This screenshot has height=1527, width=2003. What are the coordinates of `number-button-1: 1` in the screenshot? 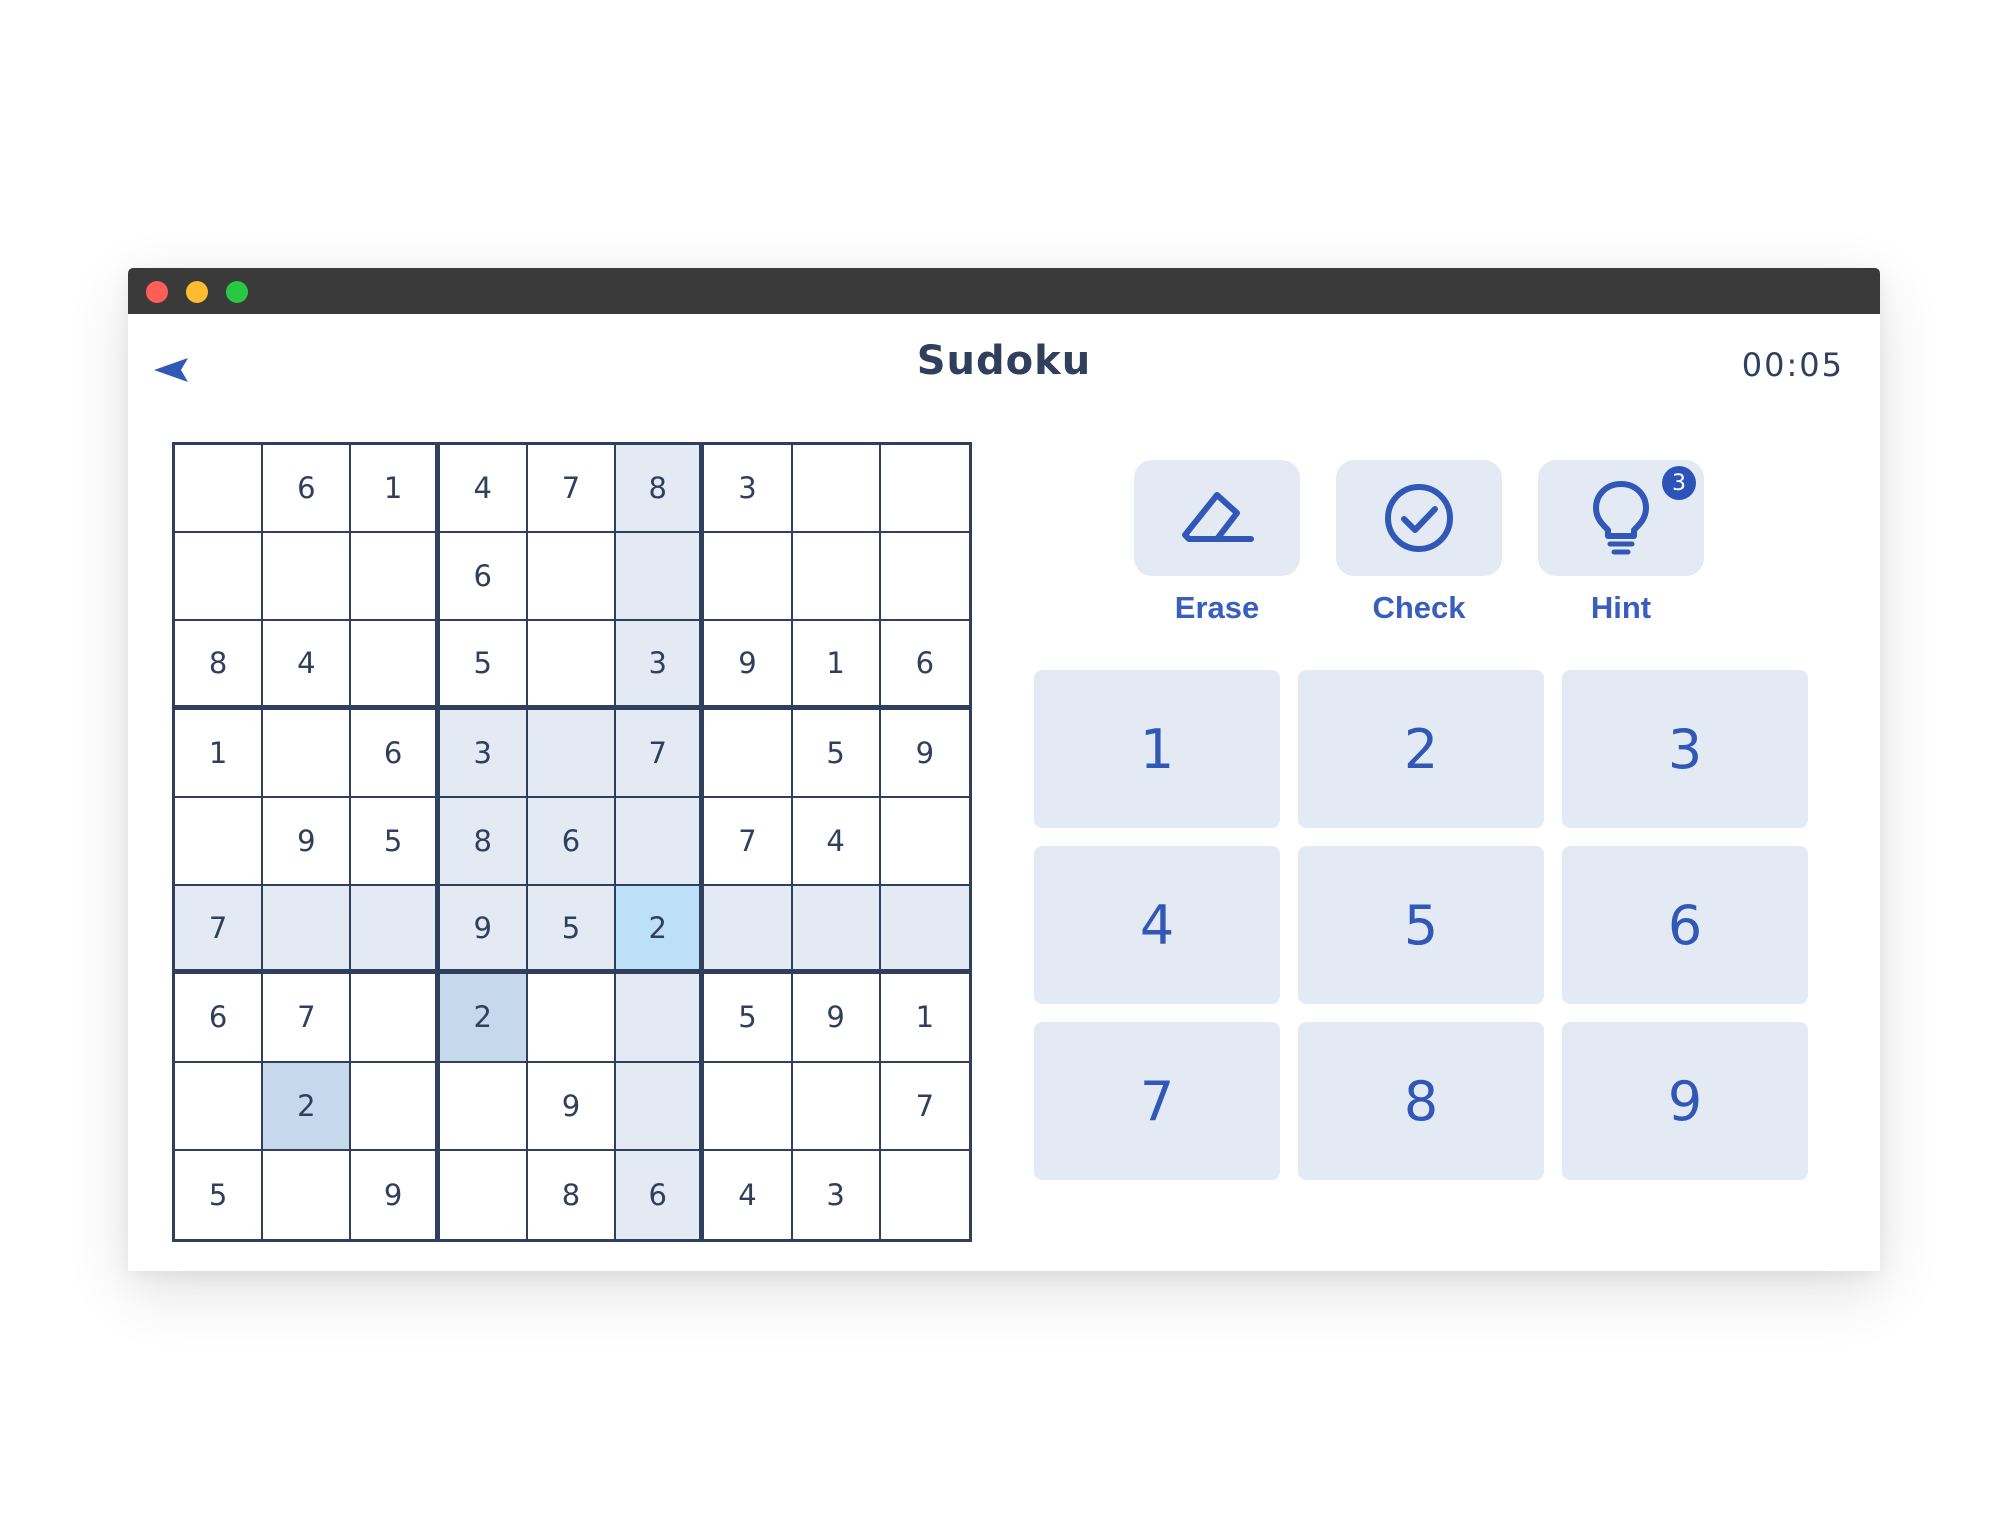 It's located at (1157, 749).